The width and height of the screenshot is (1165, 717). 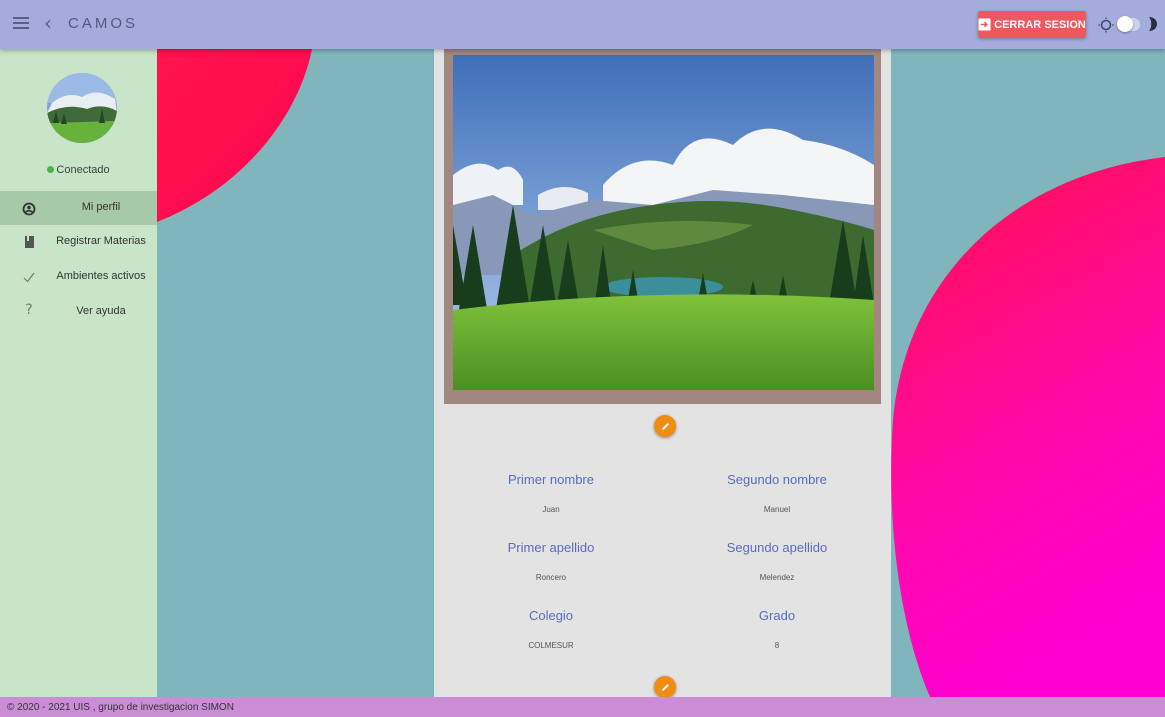 I want to click on check-icon, so click(x=29, y=277).